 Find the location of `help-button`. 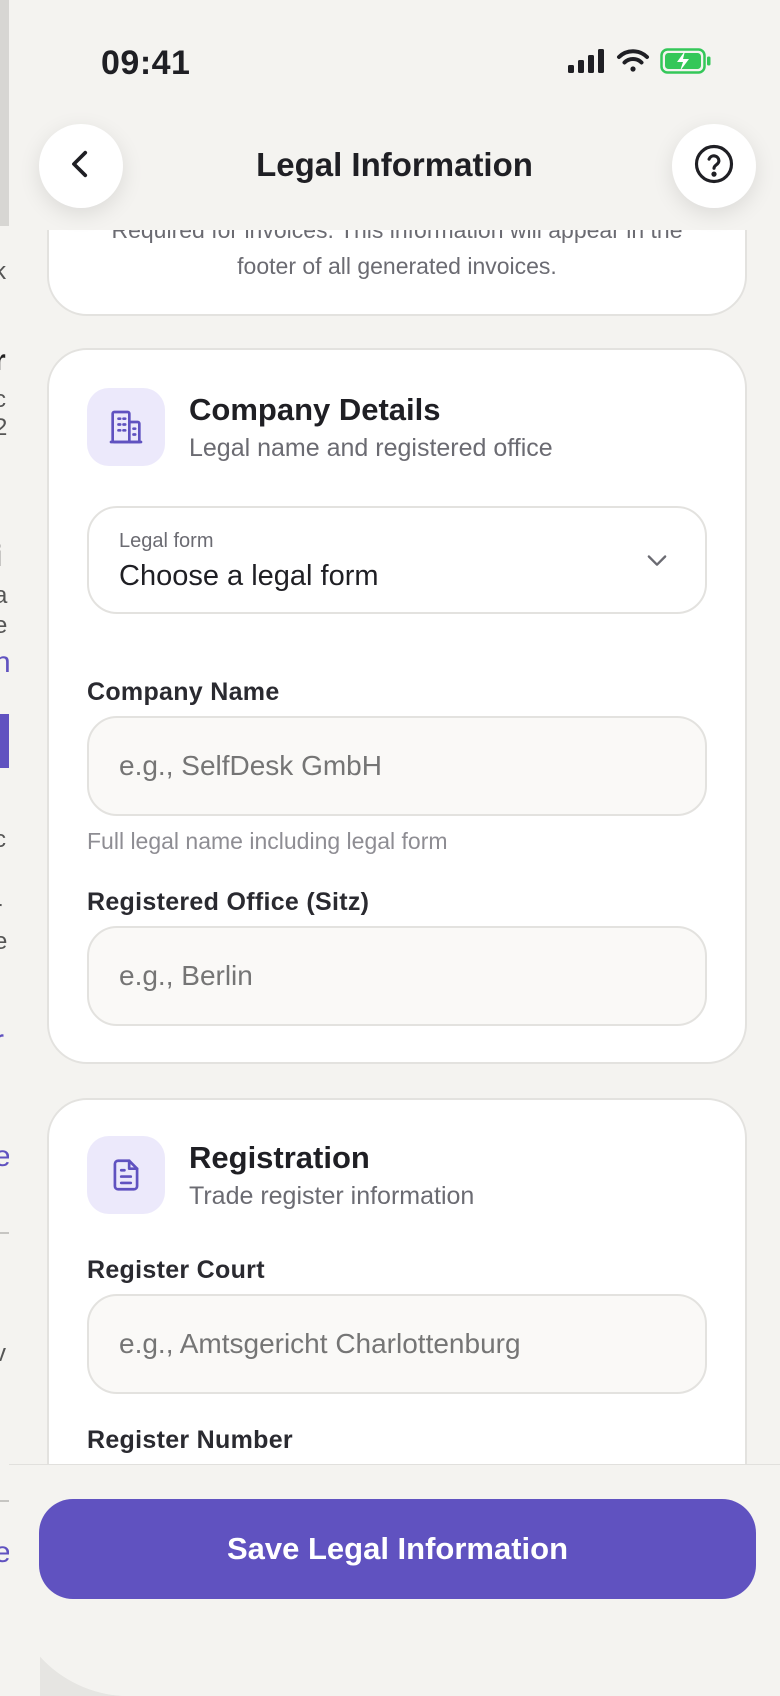

help-button is located at coordinates (714, 166).